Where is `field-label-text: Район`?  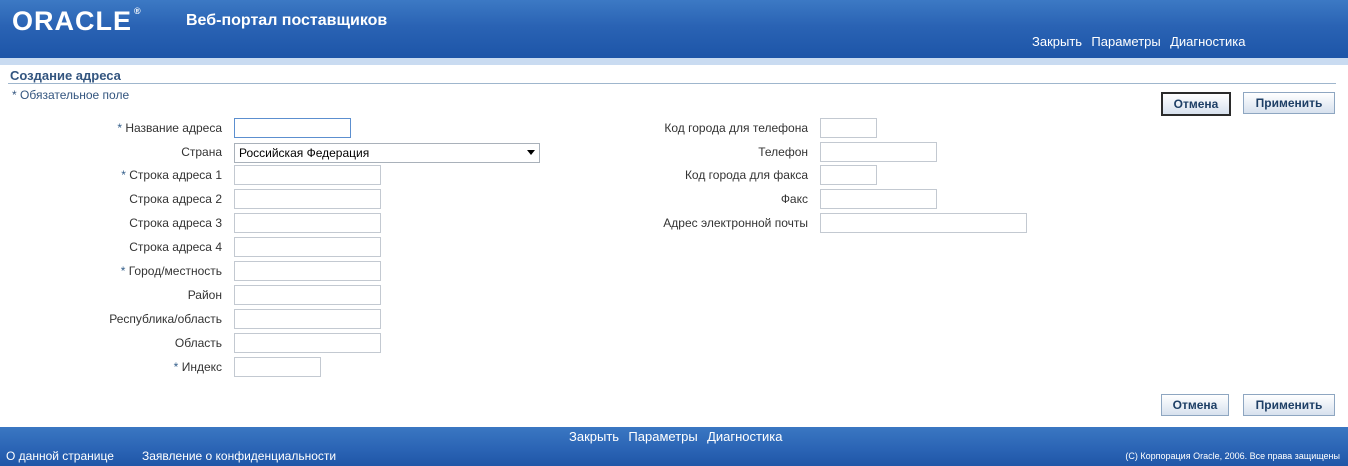
field-label-text: Район is located at coordinates (204, 295).